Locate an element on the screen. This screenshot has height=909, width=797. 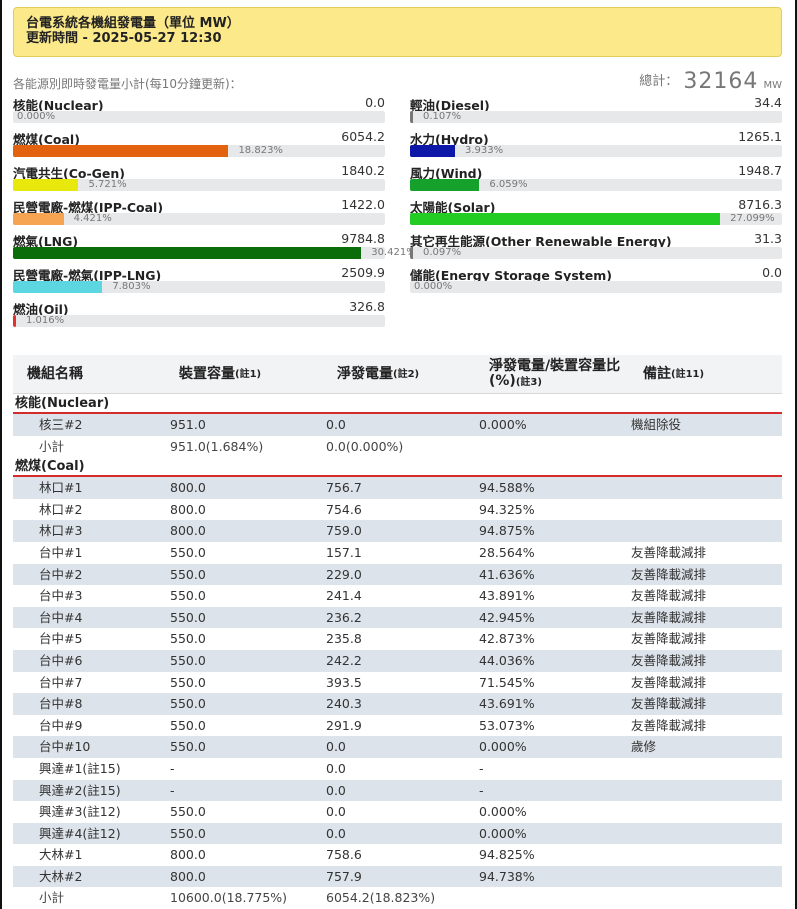
cell-output: 236.2 is located at coordinates (344, 617).